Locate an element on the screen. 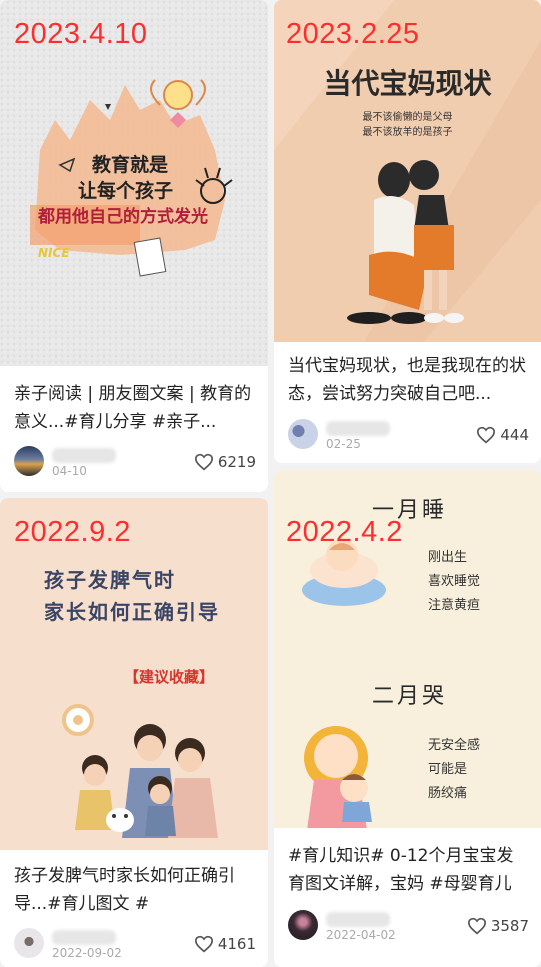 This screenshot has height=967, width=541. poster-item-b1: 无安全感 is located at coordinates (454, 745).